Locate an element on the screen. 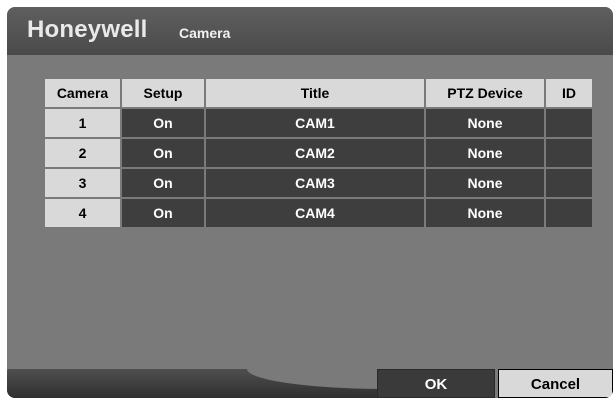 The height and width of the screenshot is (399, 614). title-cell: CAM3 is located at coordinates (315, 183).